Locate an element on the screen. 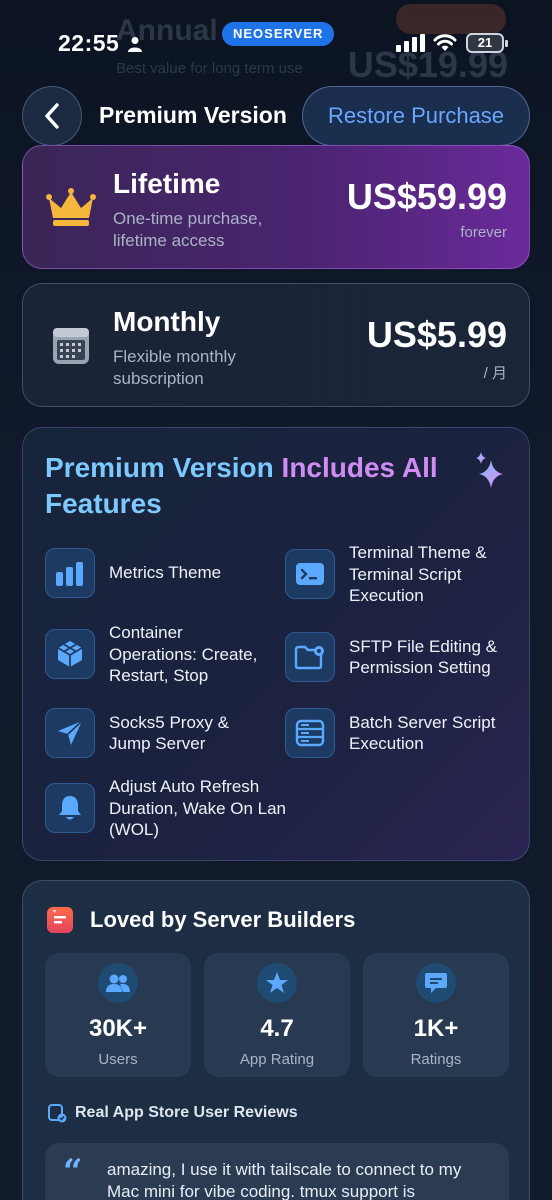  feature-label: Batch Server Script Execution is located at coordinates (422, 733).